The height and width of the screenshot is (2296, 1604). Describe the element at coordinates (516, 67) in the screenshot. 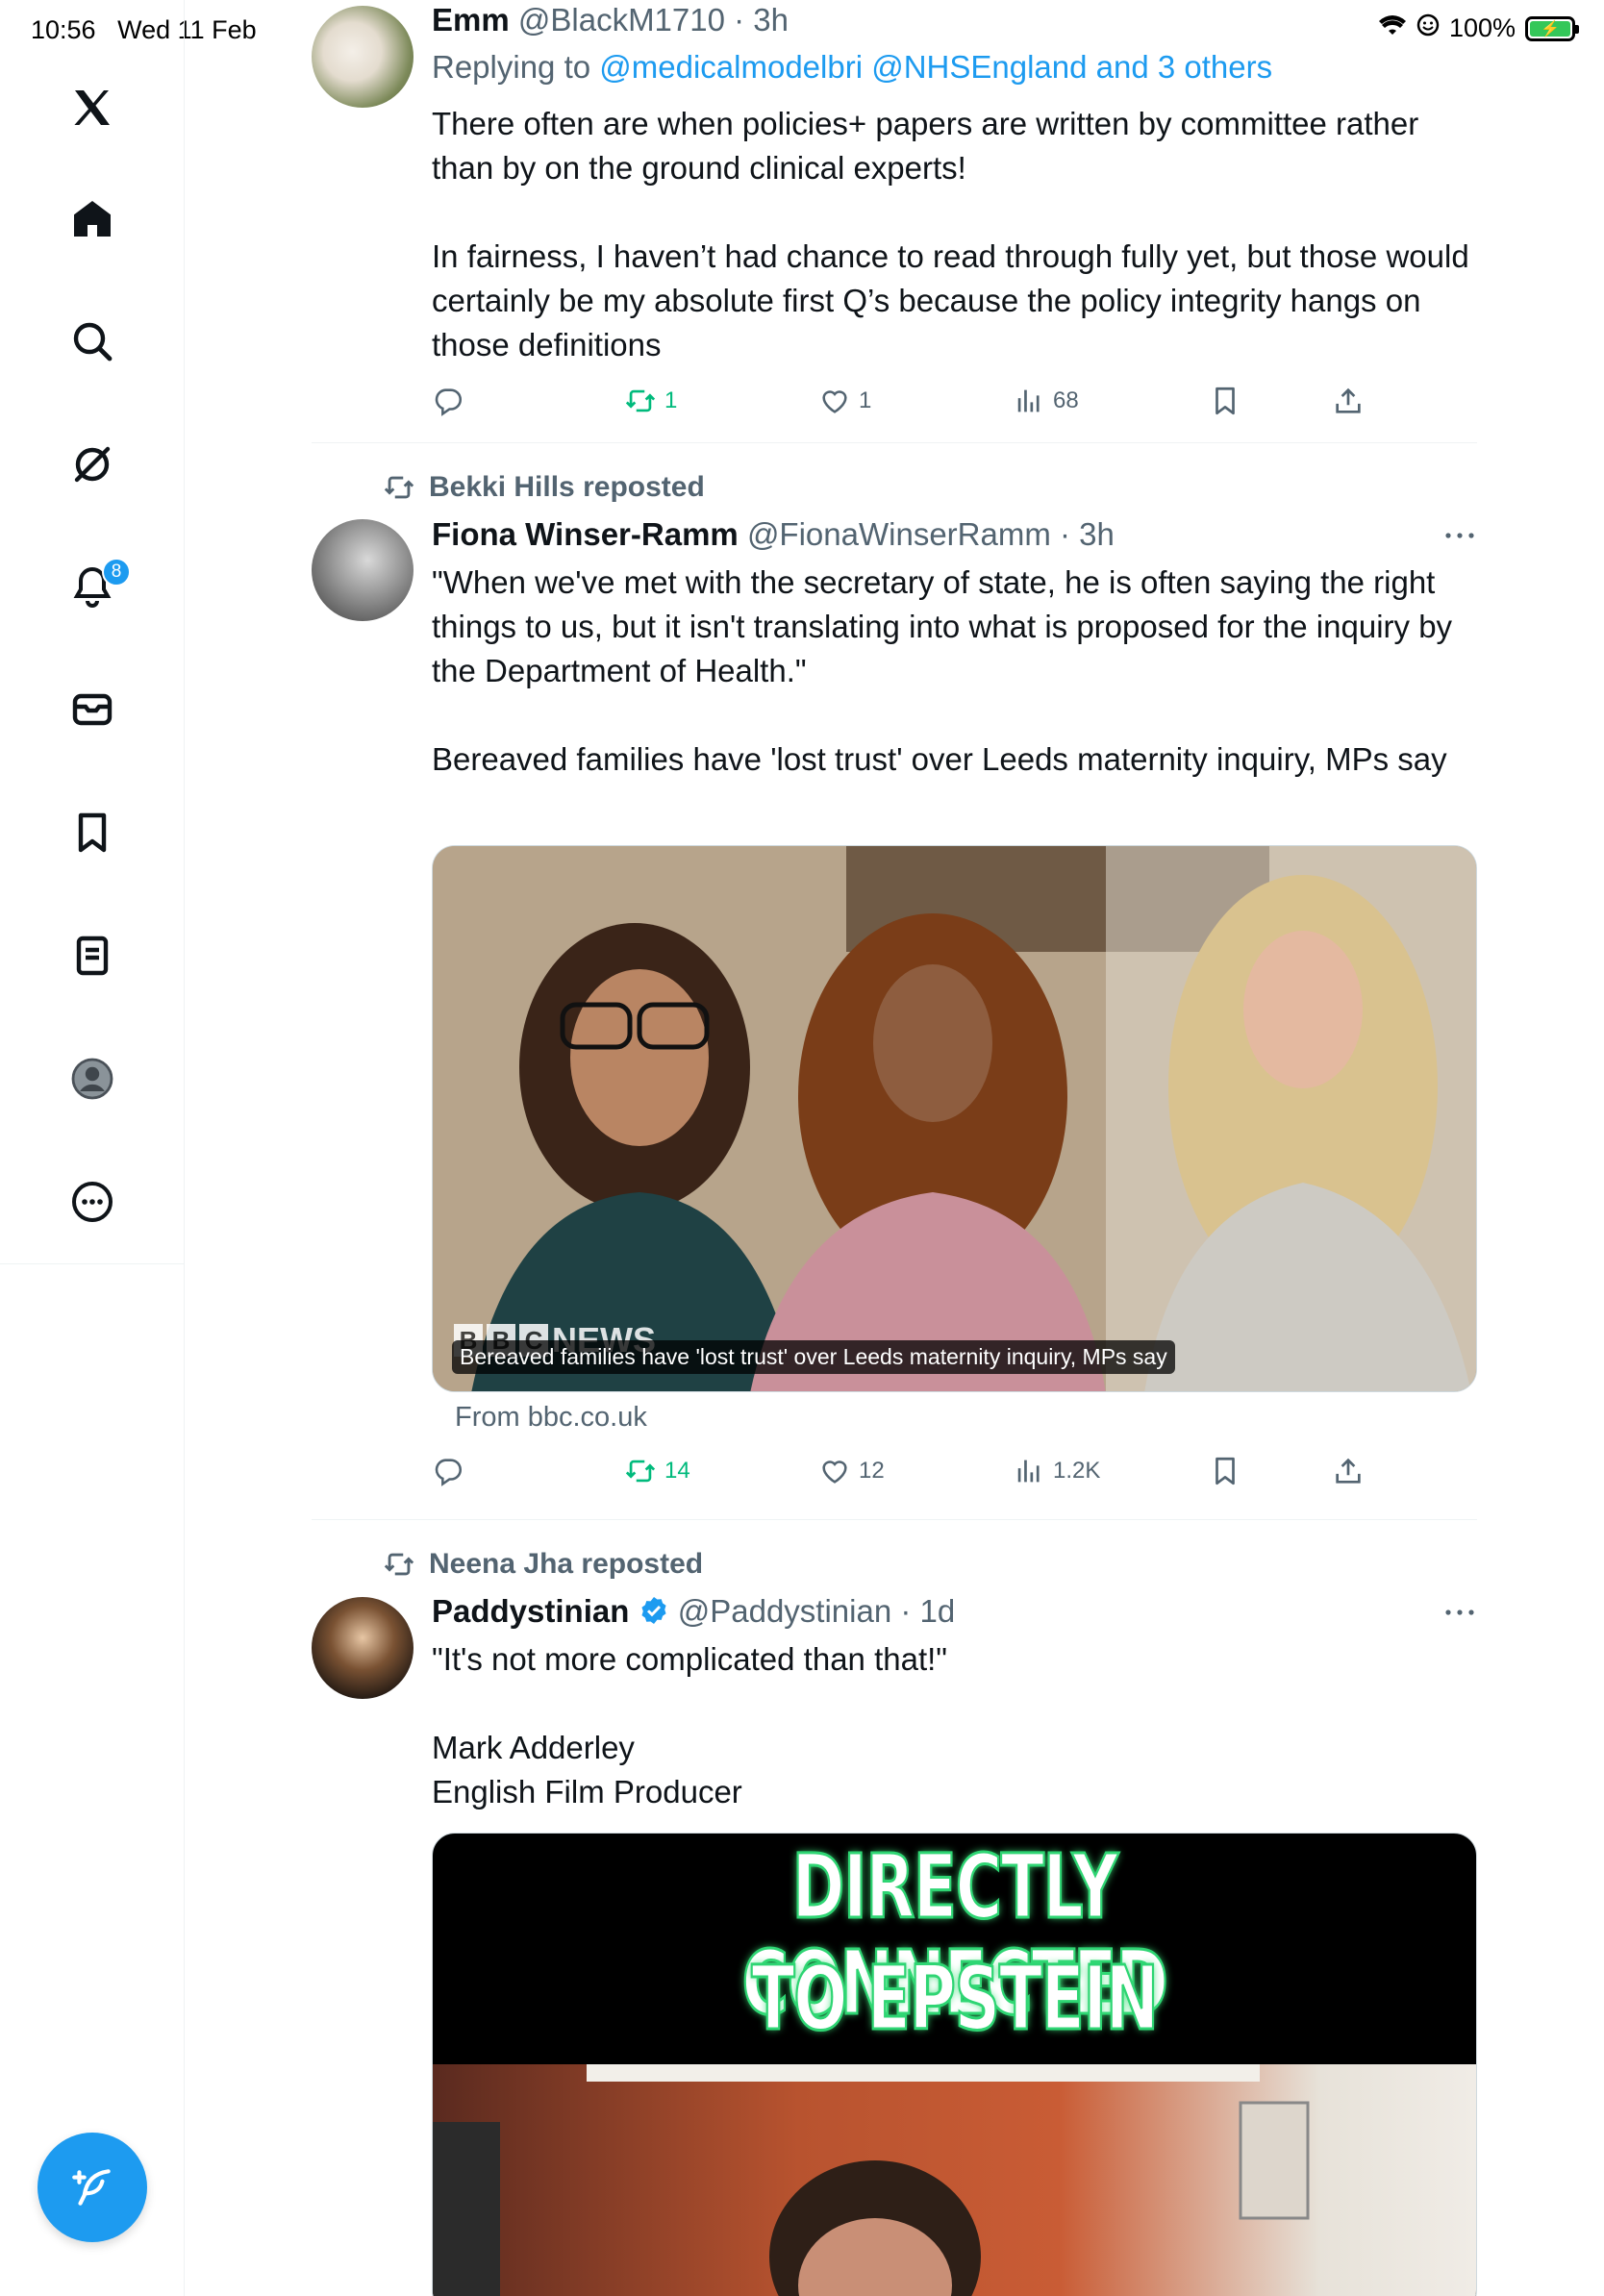

I see `replying-prefix: Replying to` at that location.